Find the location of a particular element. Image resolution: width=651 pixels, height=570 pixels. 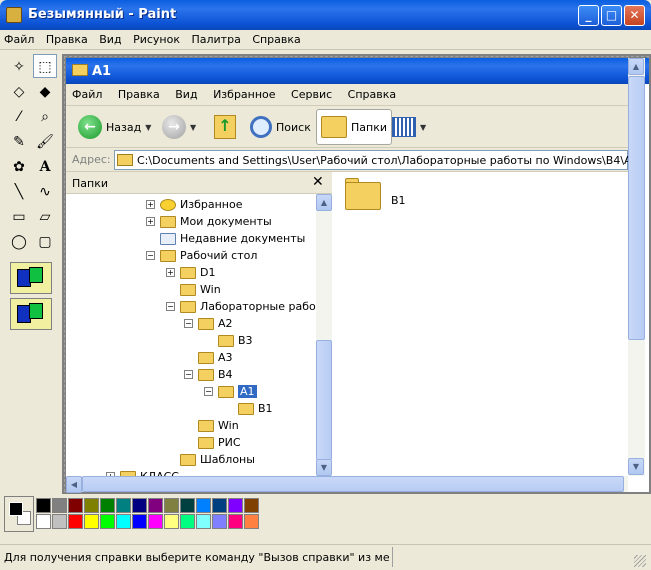

tree-item: B3 is located at coordinates (228, 340).